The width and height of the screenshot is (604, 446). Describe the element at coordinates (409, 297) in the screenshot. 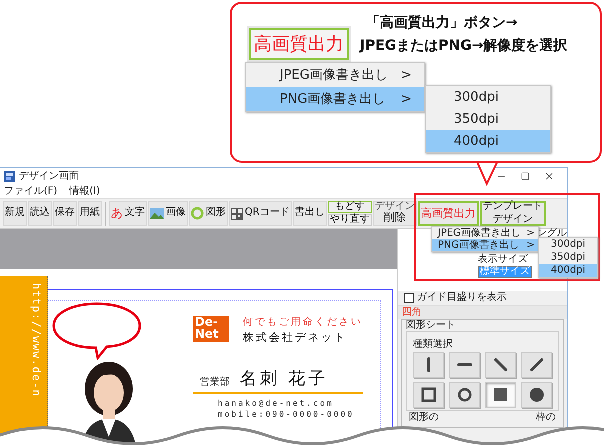

I see `guide-checkbox` at that location.